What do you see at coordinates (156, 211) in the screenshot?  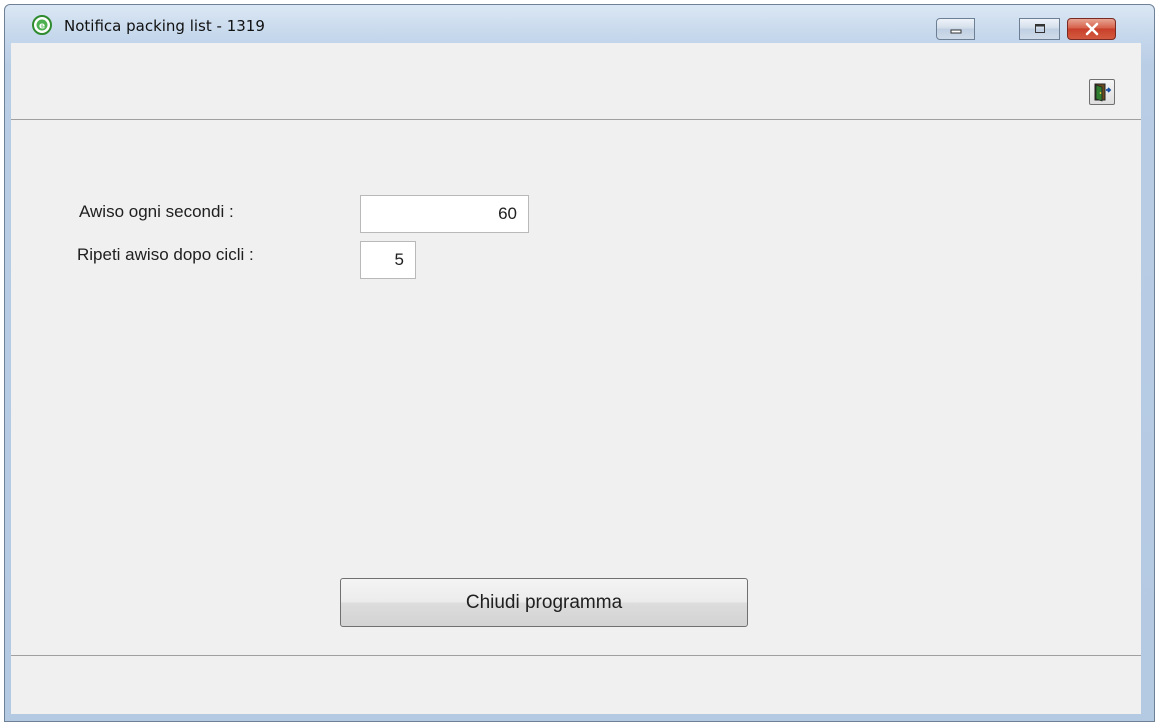 I see `awiso-secondi-label: Awiso ogni secondi :` at bounding box center [156, 211].